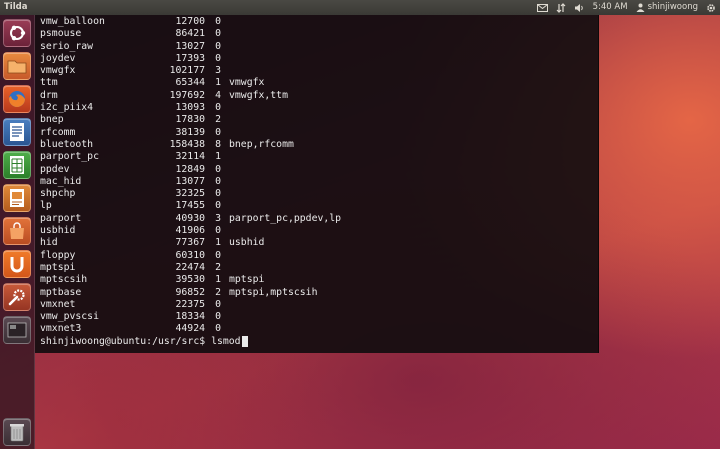 The height and width of the screenshot is (449, 720). Describe the element at coordinates (244, 342) in the screenshot. I see `text-cursor` at that location.